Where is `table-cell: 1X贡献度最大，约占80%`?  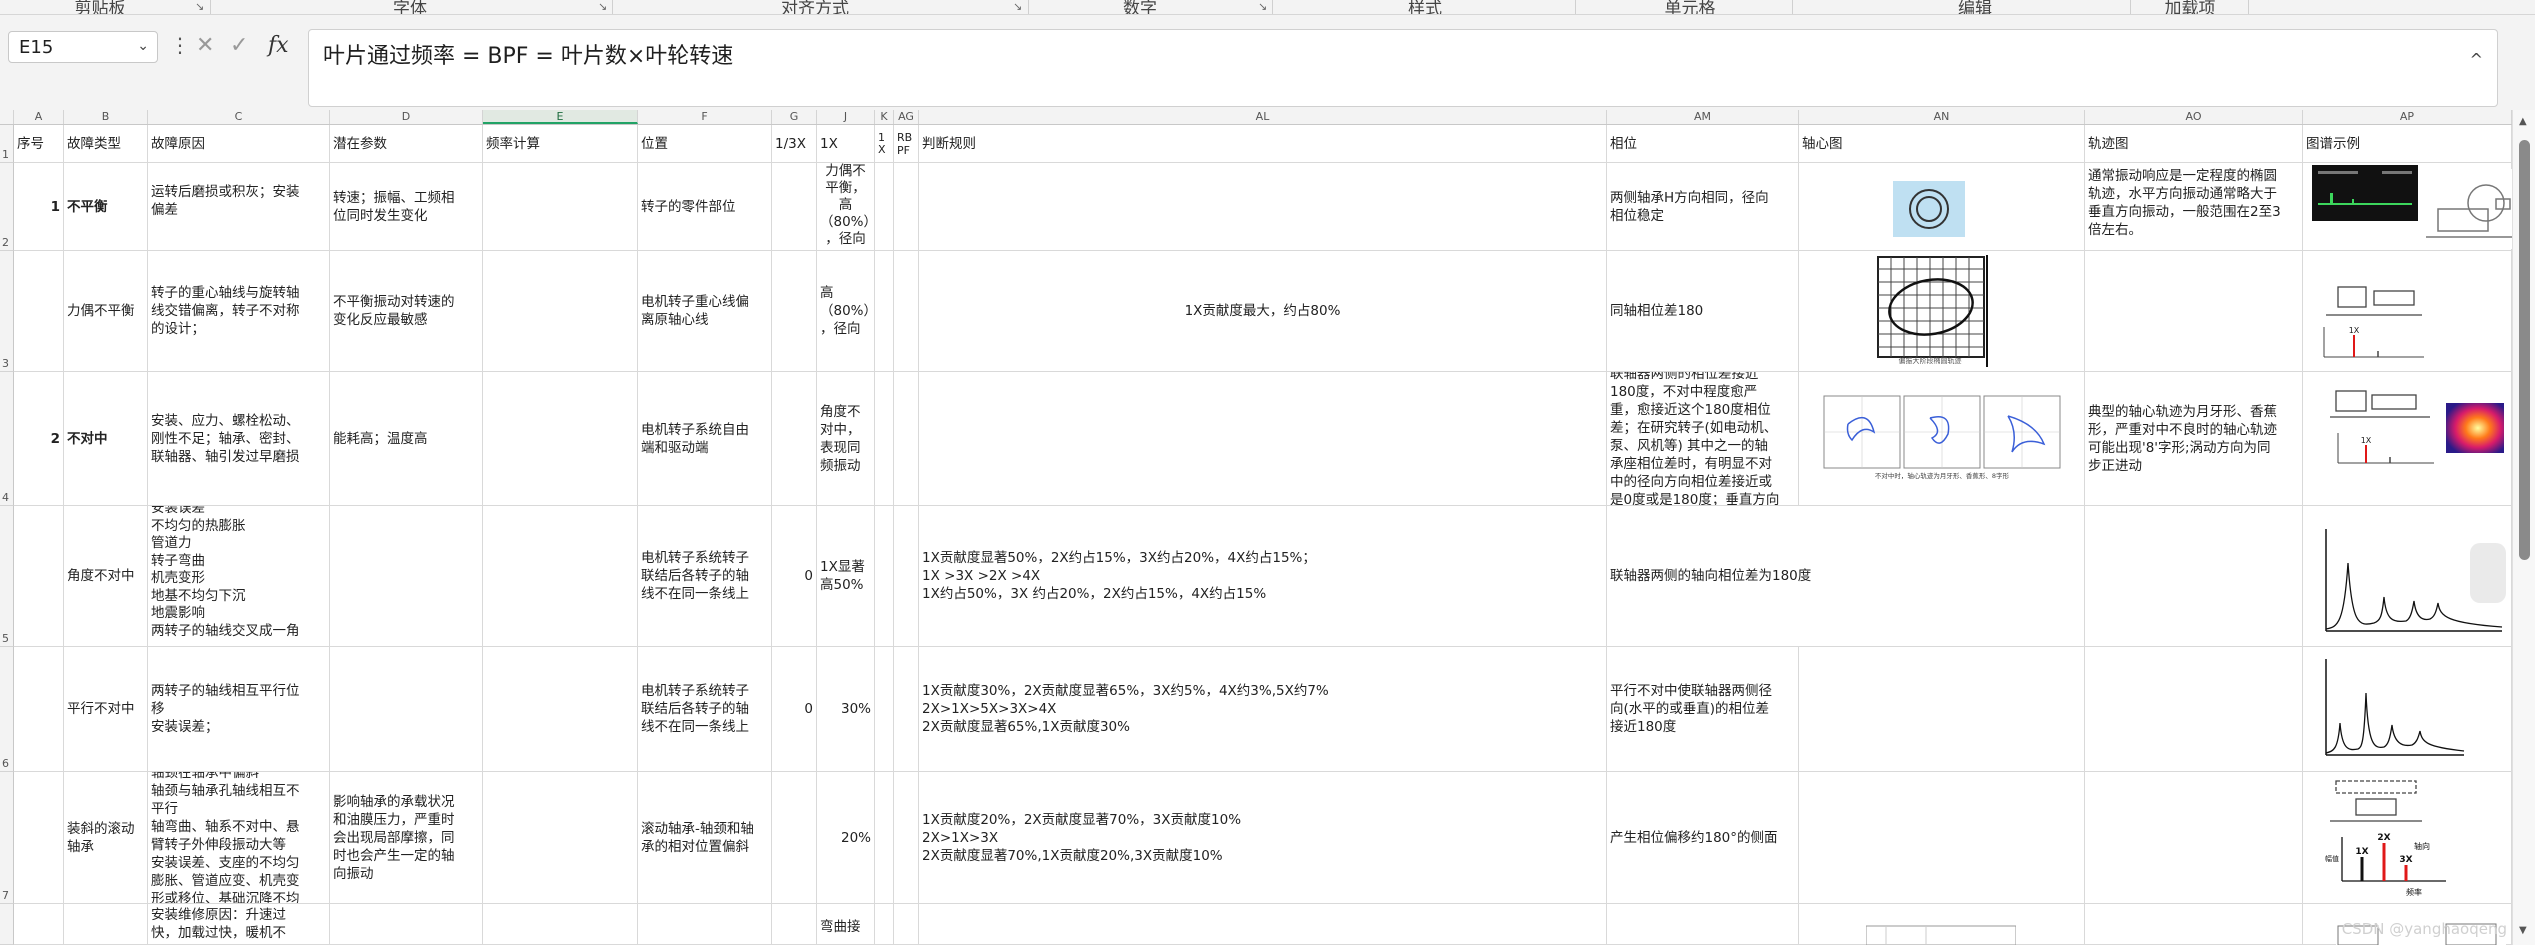 table-cell: 1X贡献度最大，约占80% is located at coordinates (1263, 311).